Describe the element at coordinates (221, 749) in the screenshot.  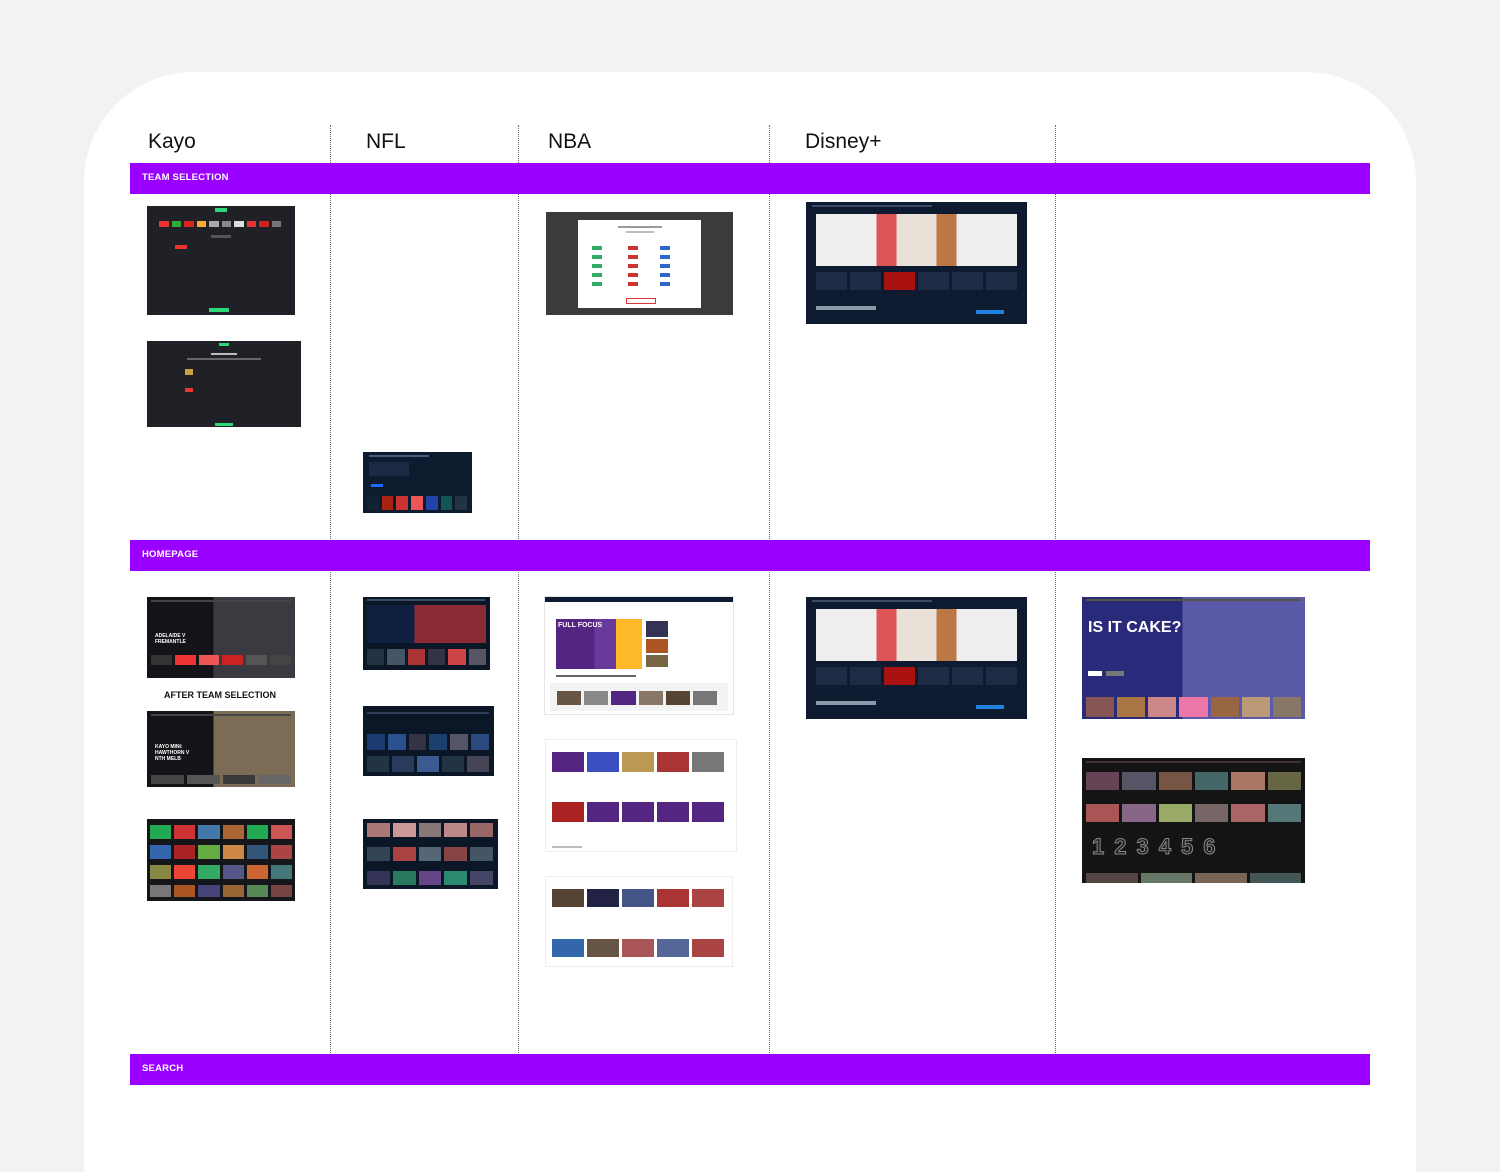
I see `screenshot-kayo-after-selection: KAYO MINI: HAWTHORN V NTH MELB` at that location.